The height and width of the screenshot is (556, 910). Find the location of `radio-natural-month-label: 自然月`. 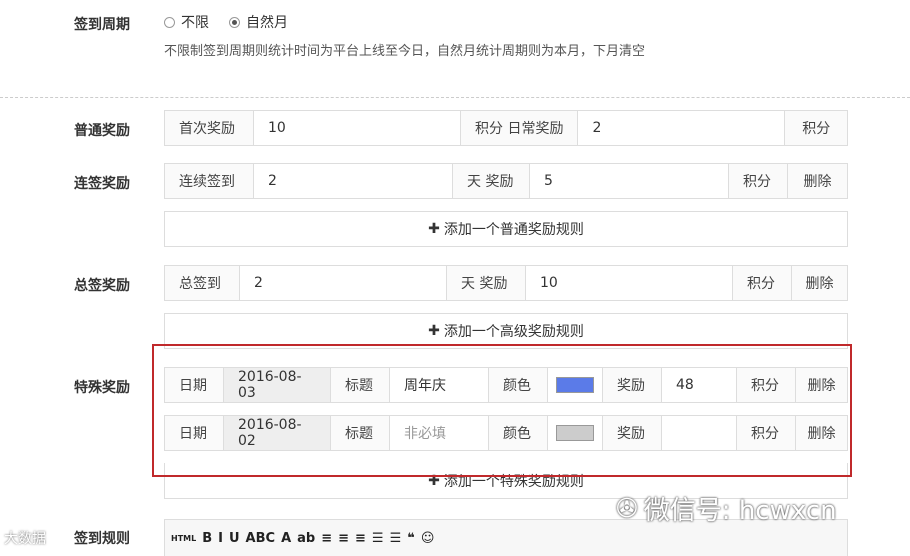

radio-natural-month-label: 自然月 is located at coordinates (267, 23).